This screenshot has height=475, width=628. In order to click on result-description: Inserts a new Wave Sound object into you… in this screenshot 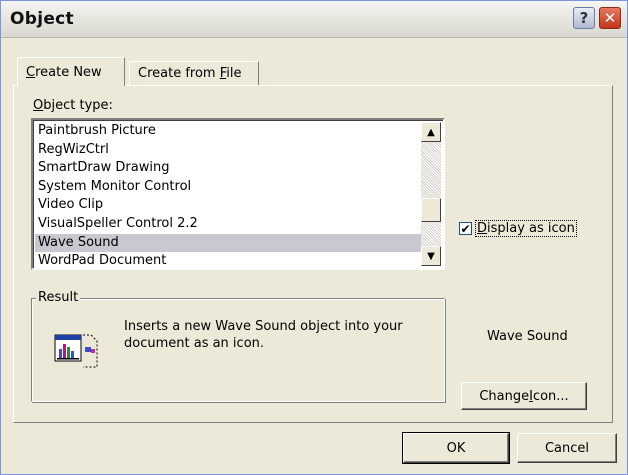, I will do `click(263, 335)`.